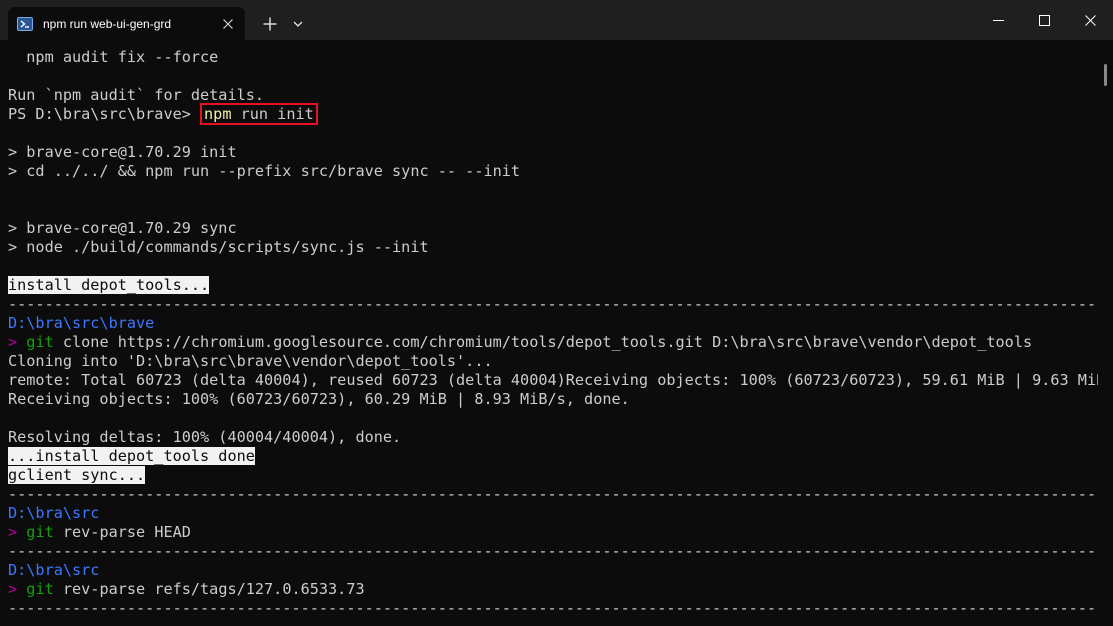 This screenshot has width=1113, height=626. Describe the element at coordinates (122, 152) in the screenshot. I see `output-line: > brave-core@1.70.29 init` at that location.